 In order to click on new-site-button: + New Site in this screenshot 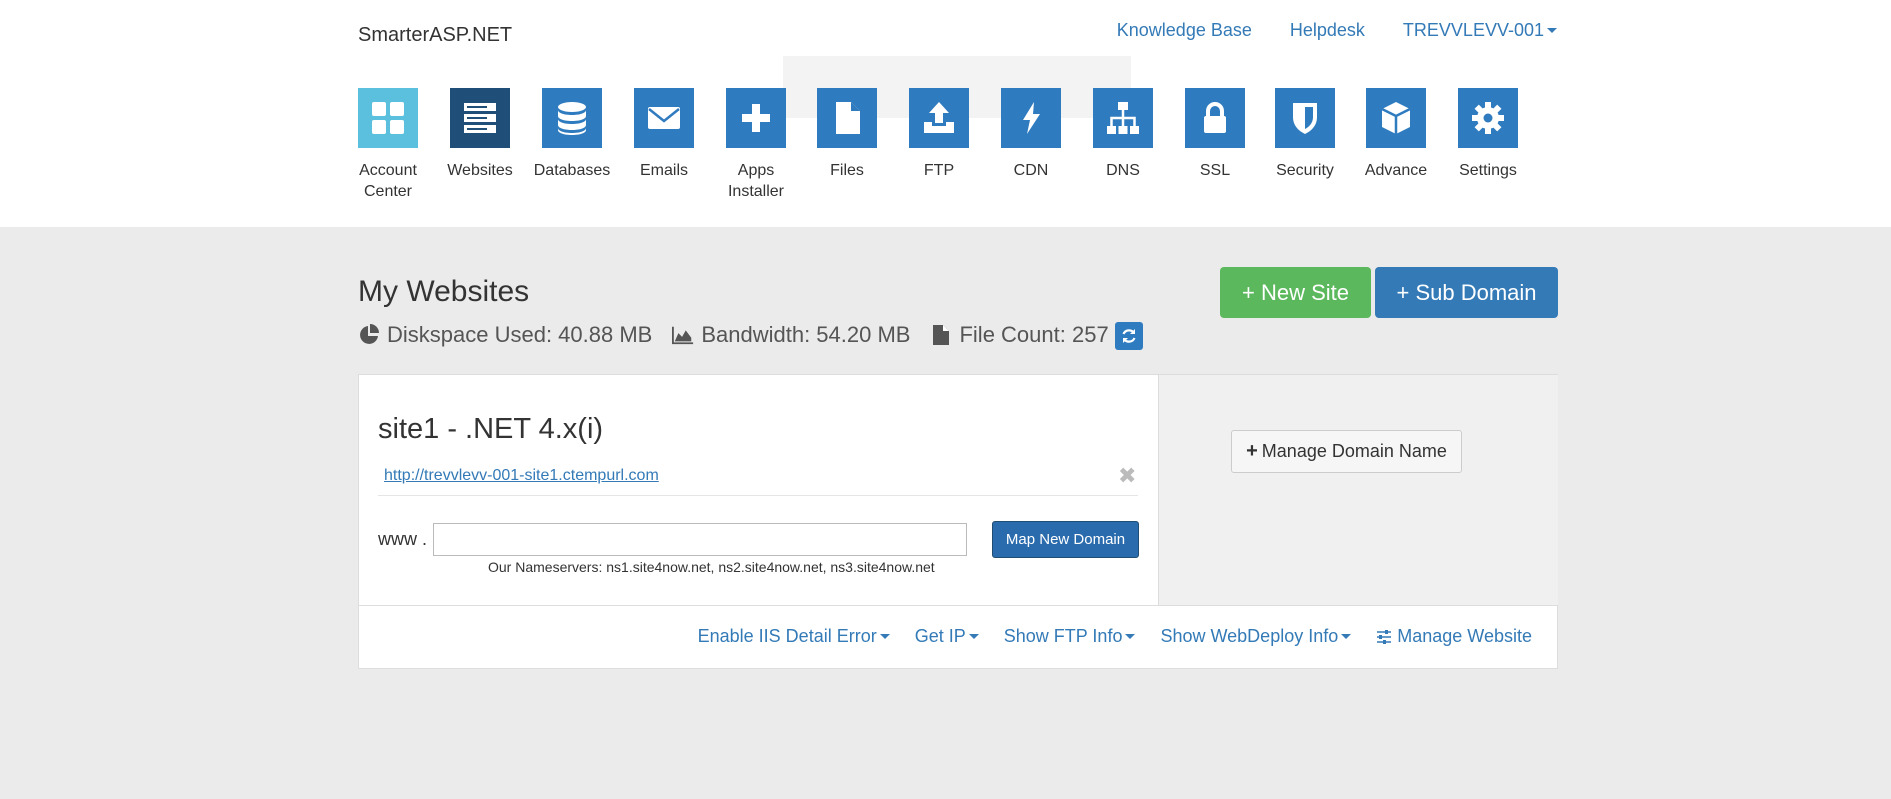, I will do `click(1295, 292)`.